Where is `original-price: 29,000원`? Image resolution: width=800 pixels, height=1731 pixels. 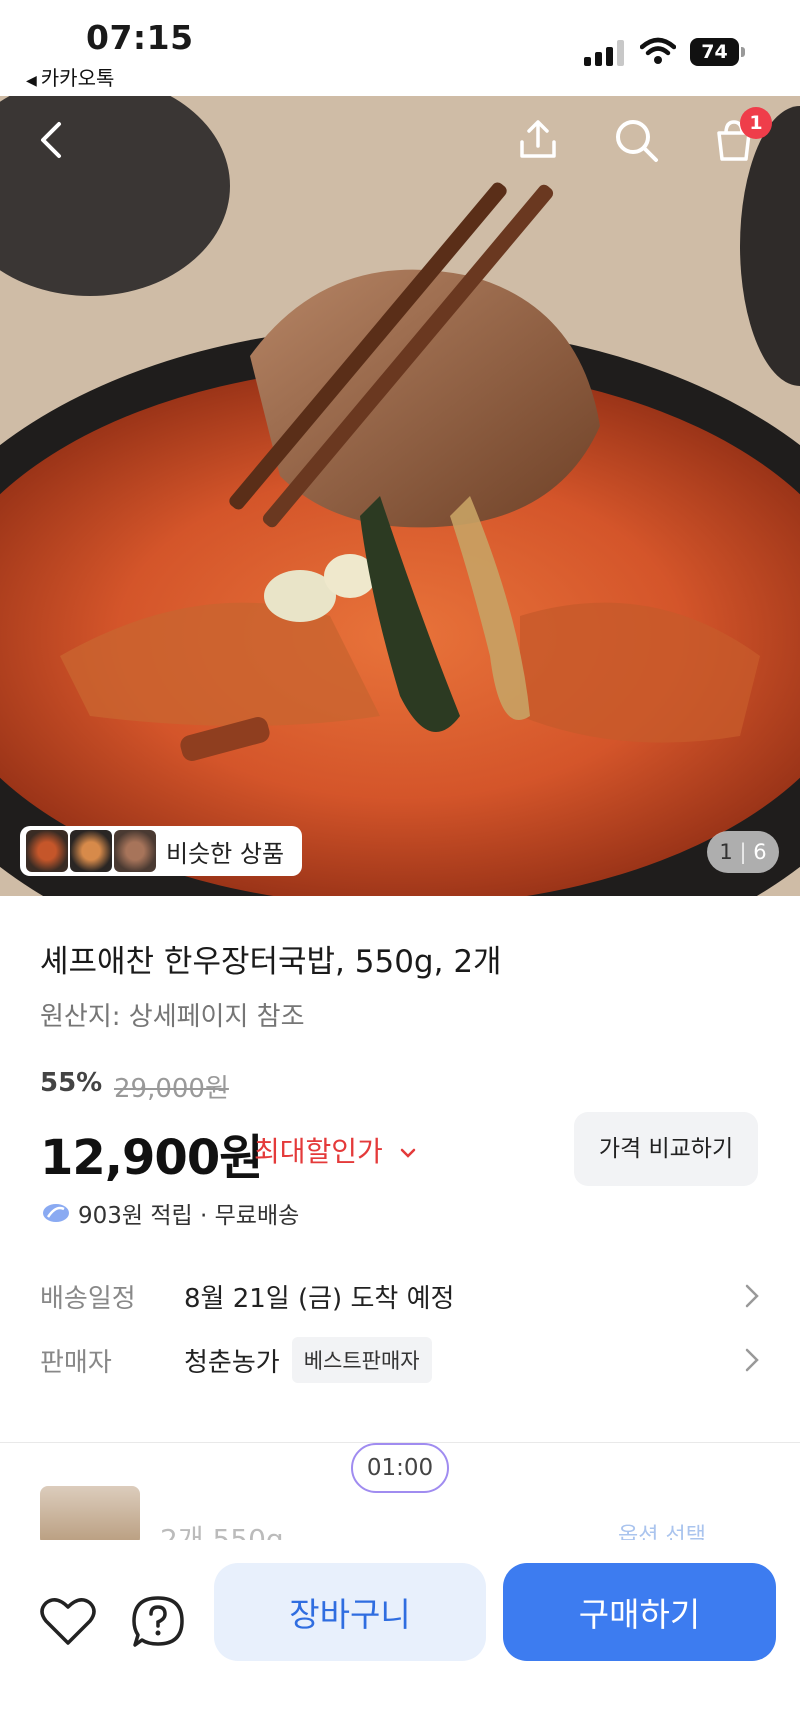
original-price: 29,000원 is located at coordinates (171, 1089).